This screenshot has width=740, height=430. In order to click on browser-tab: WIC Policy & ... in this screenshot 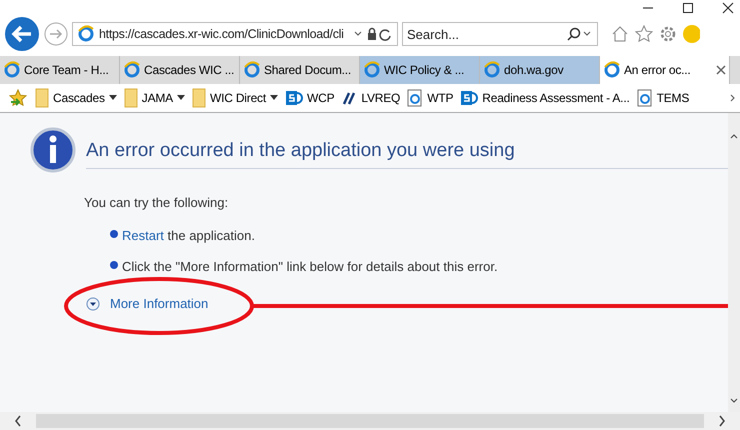, I will do `click(420, 70)`.